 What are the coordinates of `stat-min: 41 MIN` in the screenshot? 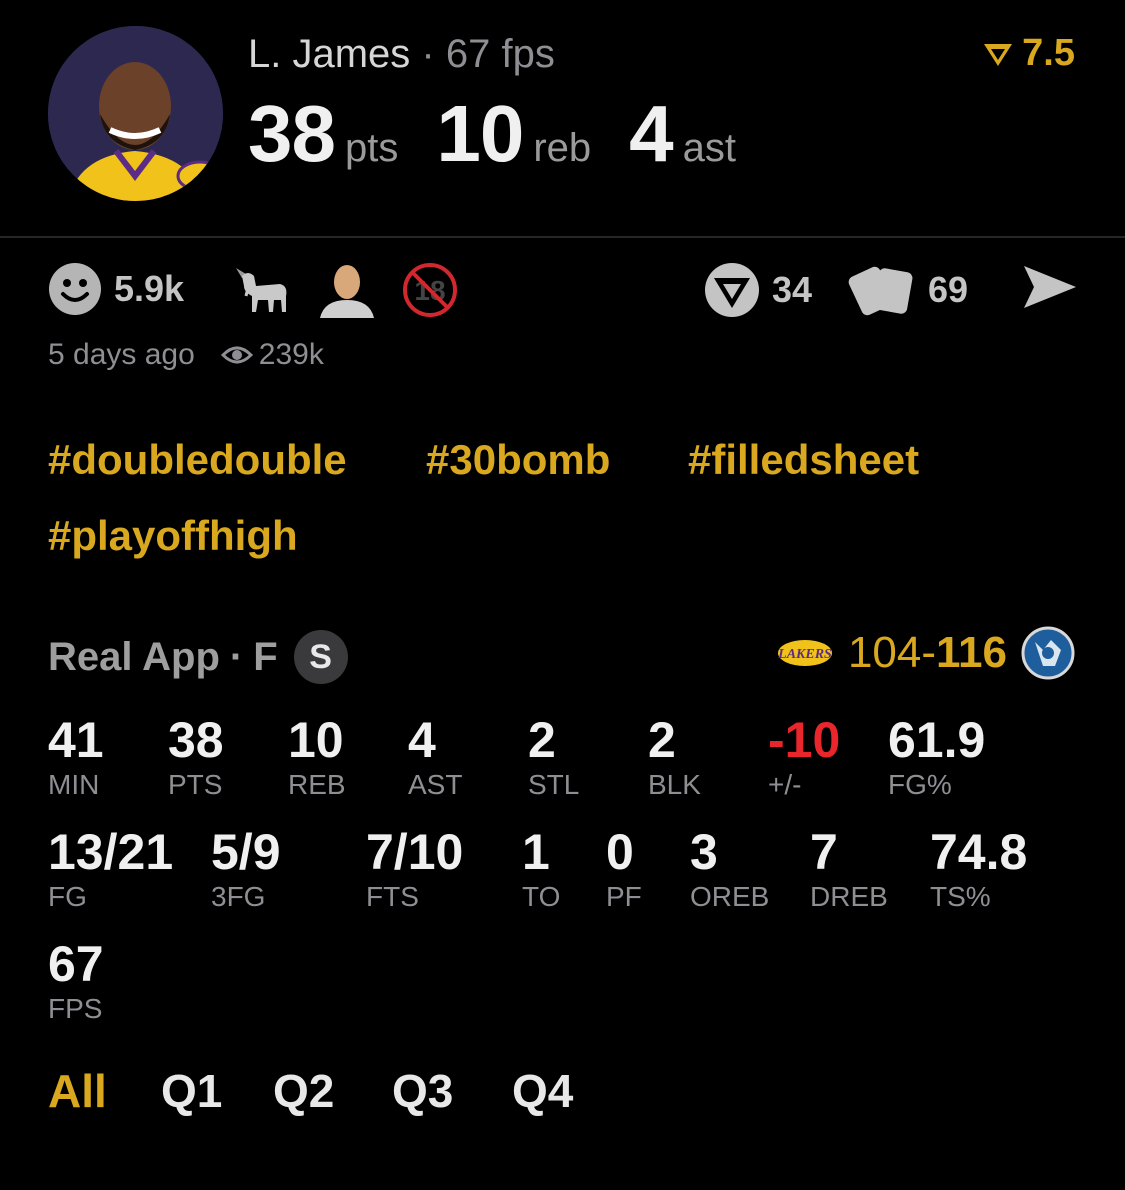 It's located at (76, 756).